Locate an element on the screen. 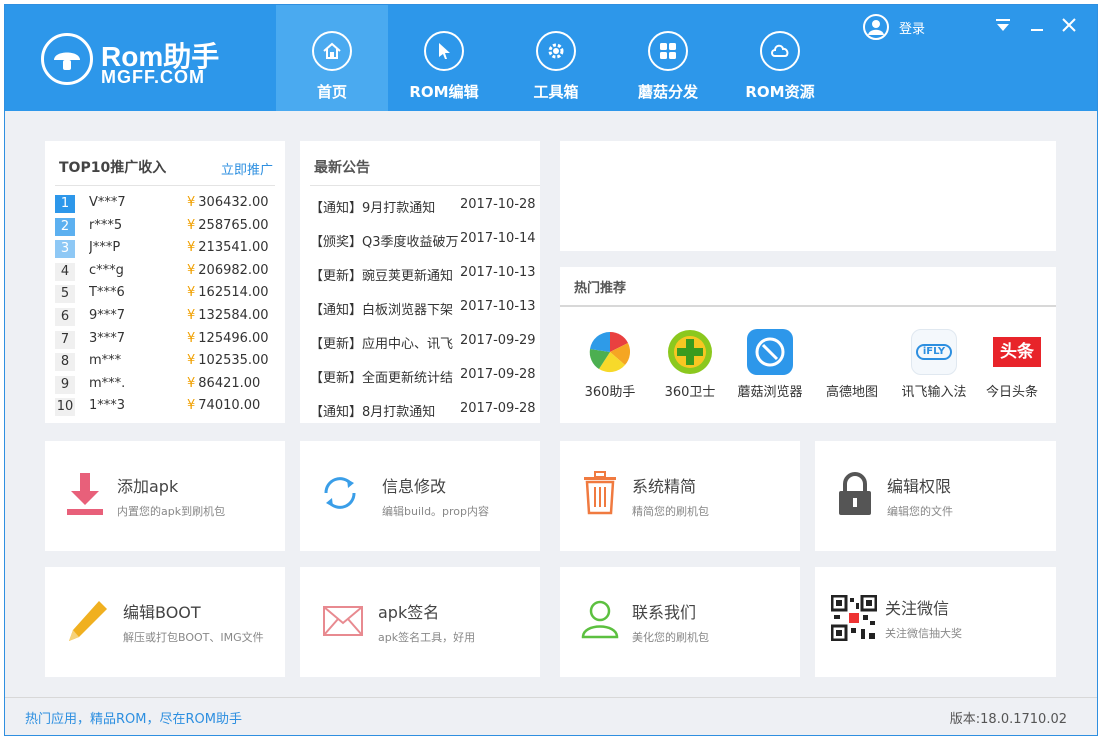 This screenshot has height=740, width=1102. tool-title: apk签名 is located at coordinates (409, 612).